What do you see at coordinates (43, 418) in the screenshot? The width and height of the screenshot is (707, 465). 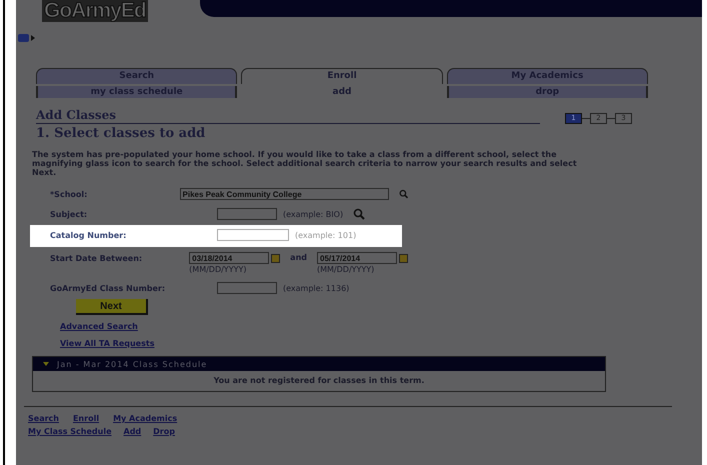 I see `footer-link: Search` at bounding box center [43, 418].